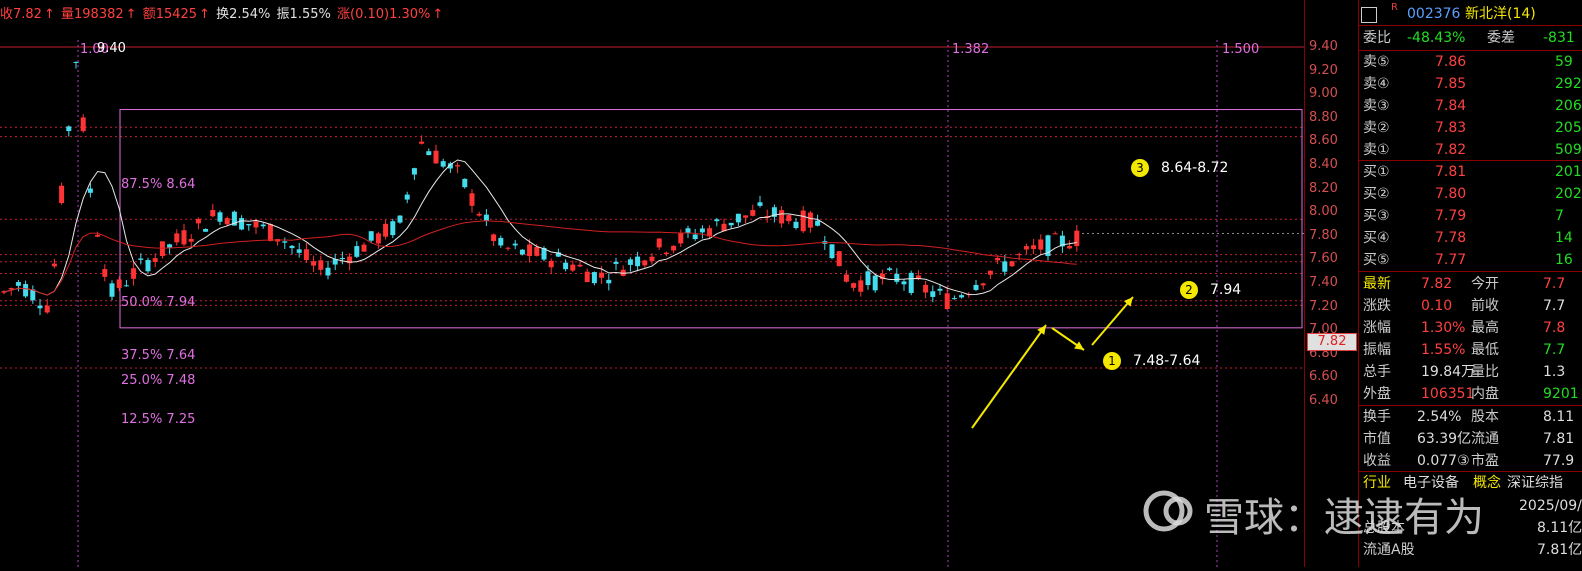  What do you see at coordinates (1470, 216) in the screenshot?
I see `bid-row: 买③ 7.79 7` at bounding box center [1470, 216].